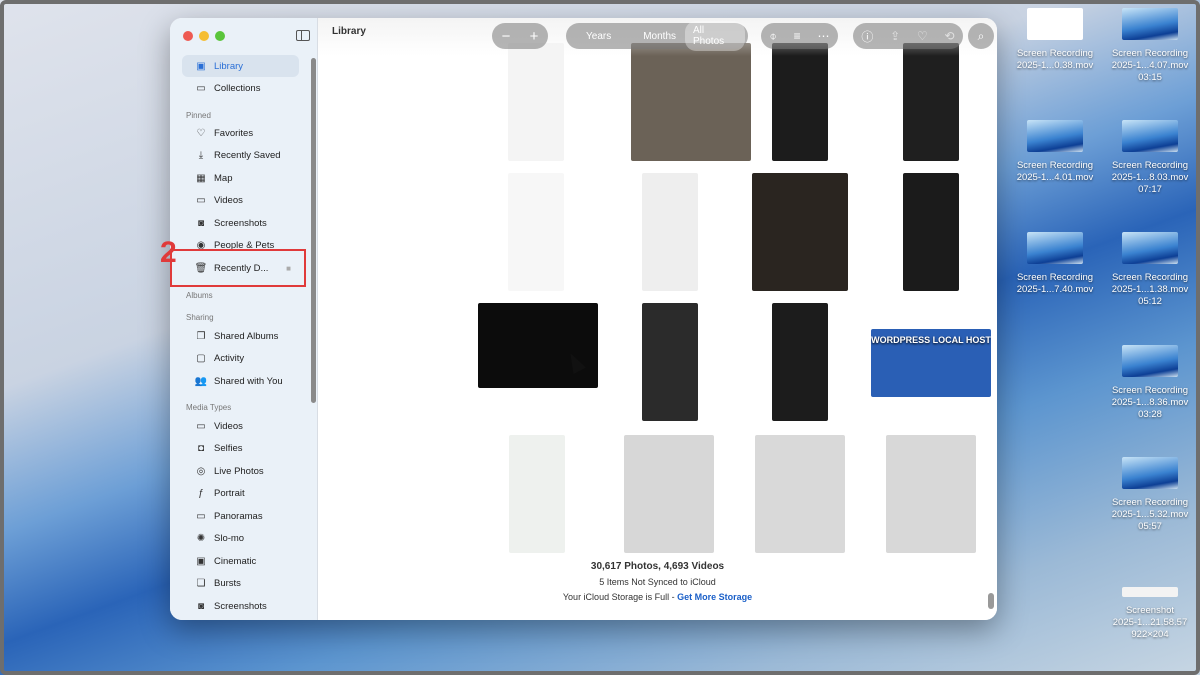 The image size is (1200, 675). I want to click on close-button, so click(188, 36).